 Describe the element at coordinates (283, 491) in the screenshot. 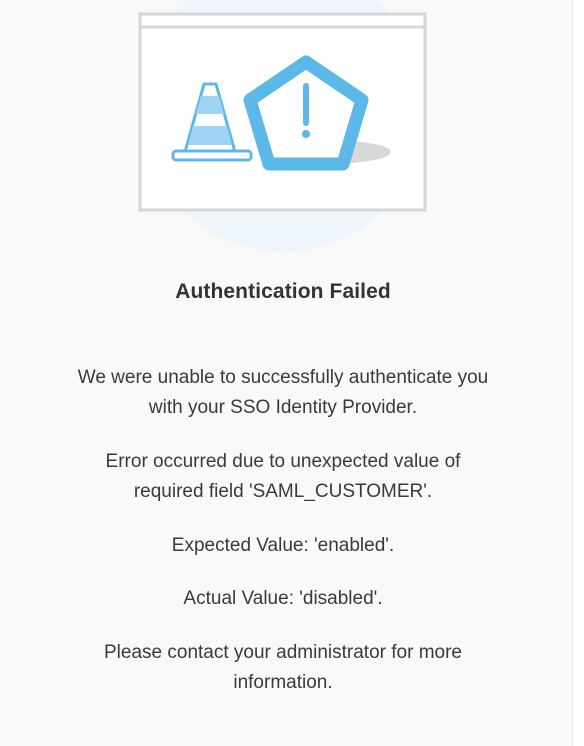

I see `error-detail-line: required field 'SAML_CUSTOMER'.` at that location.